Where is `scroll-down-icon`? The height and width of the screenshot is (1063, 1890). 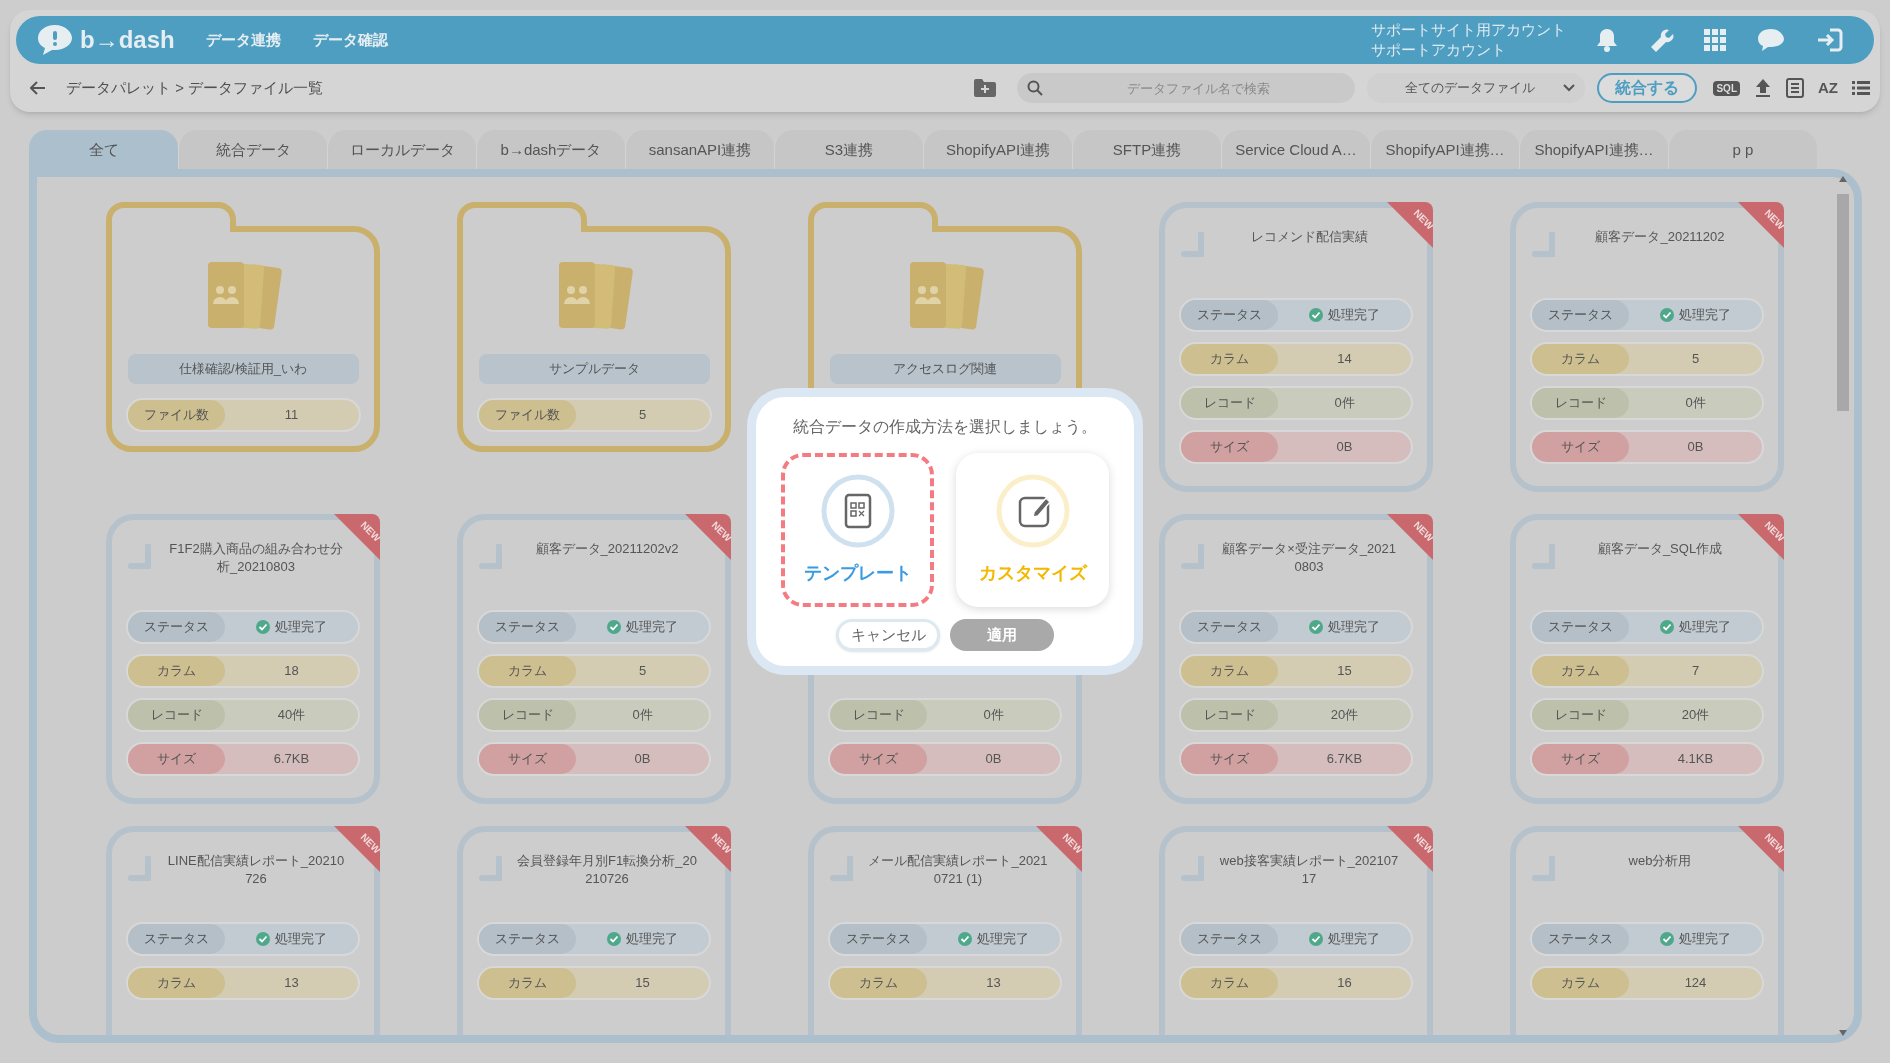
scroll-down-icon is located at coordinates (1843, 1033).